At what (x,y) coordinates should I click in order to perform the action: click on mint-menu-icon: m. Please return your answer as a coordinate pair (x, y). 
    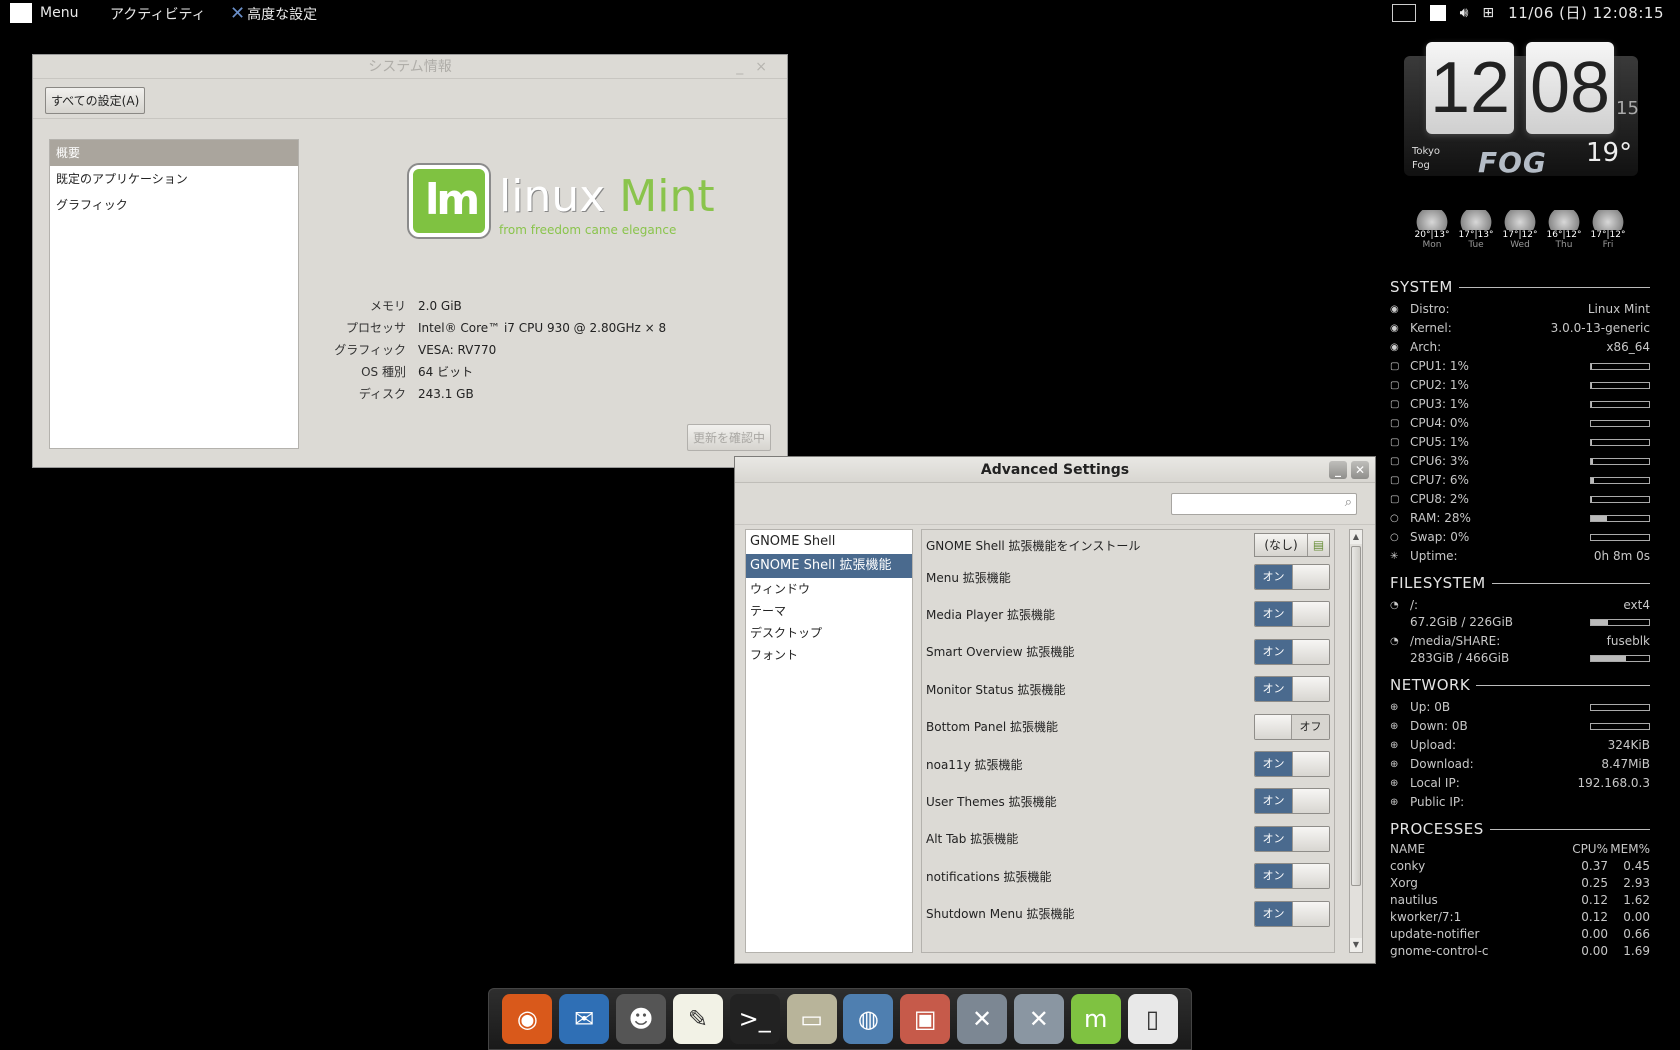
    Looking at the image, I should click on (1095, 1019).